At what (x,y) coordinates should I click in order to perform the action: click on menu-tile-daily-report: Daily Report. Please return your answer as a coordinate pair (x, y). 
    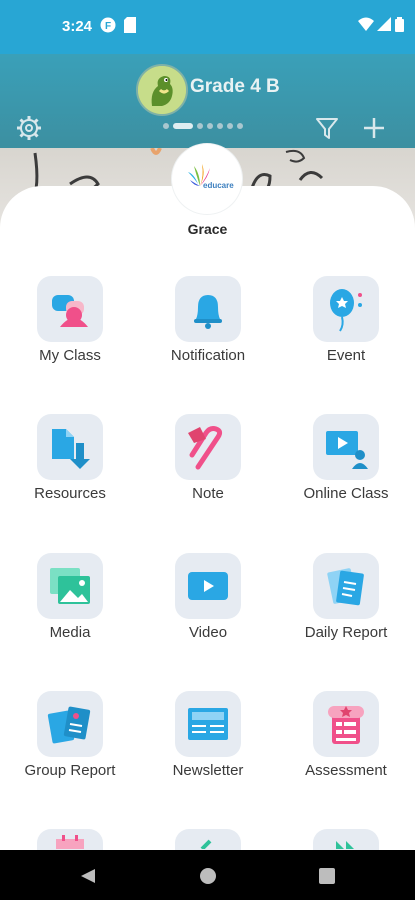
    Looking at the image, I should click on (346, 608).